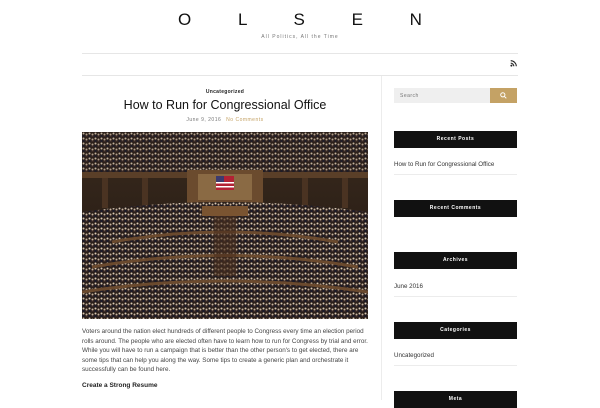 The width and height of the screenshot is (600, 408). I want to click on post-title: How to Run for Congressional Office, so click(225, 105).